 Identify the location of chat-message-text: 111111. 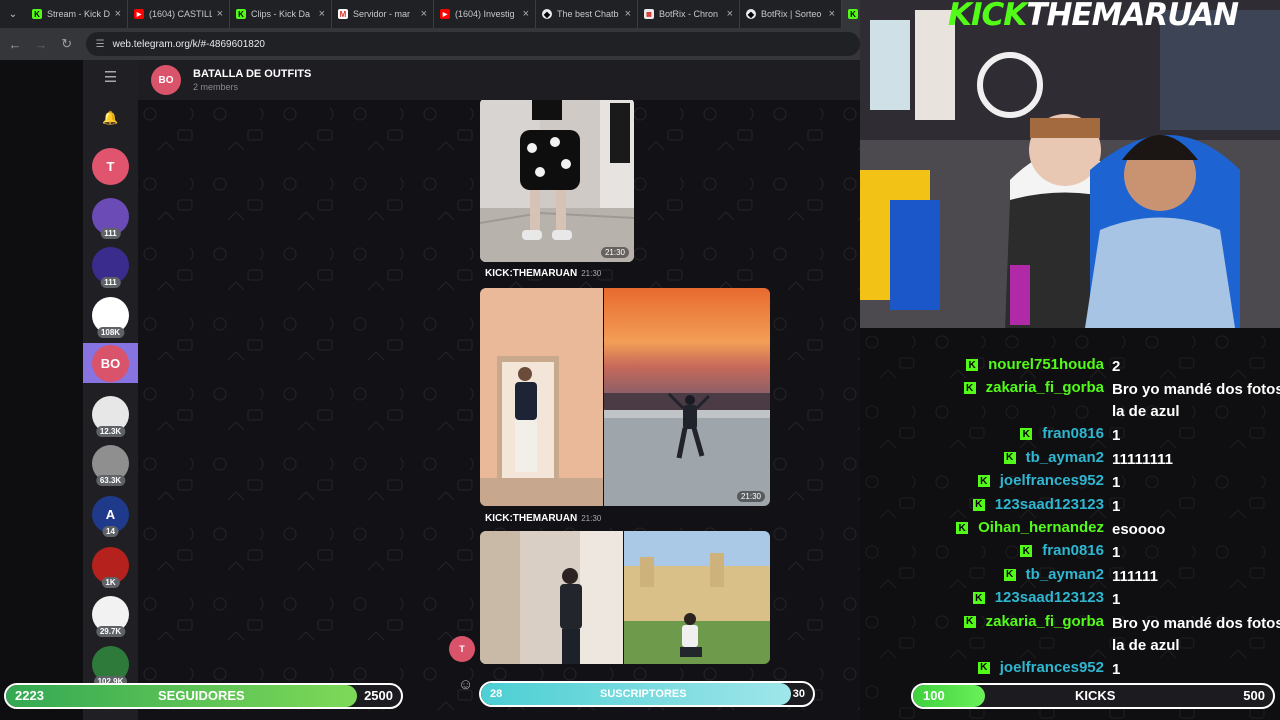
(1135, 576).